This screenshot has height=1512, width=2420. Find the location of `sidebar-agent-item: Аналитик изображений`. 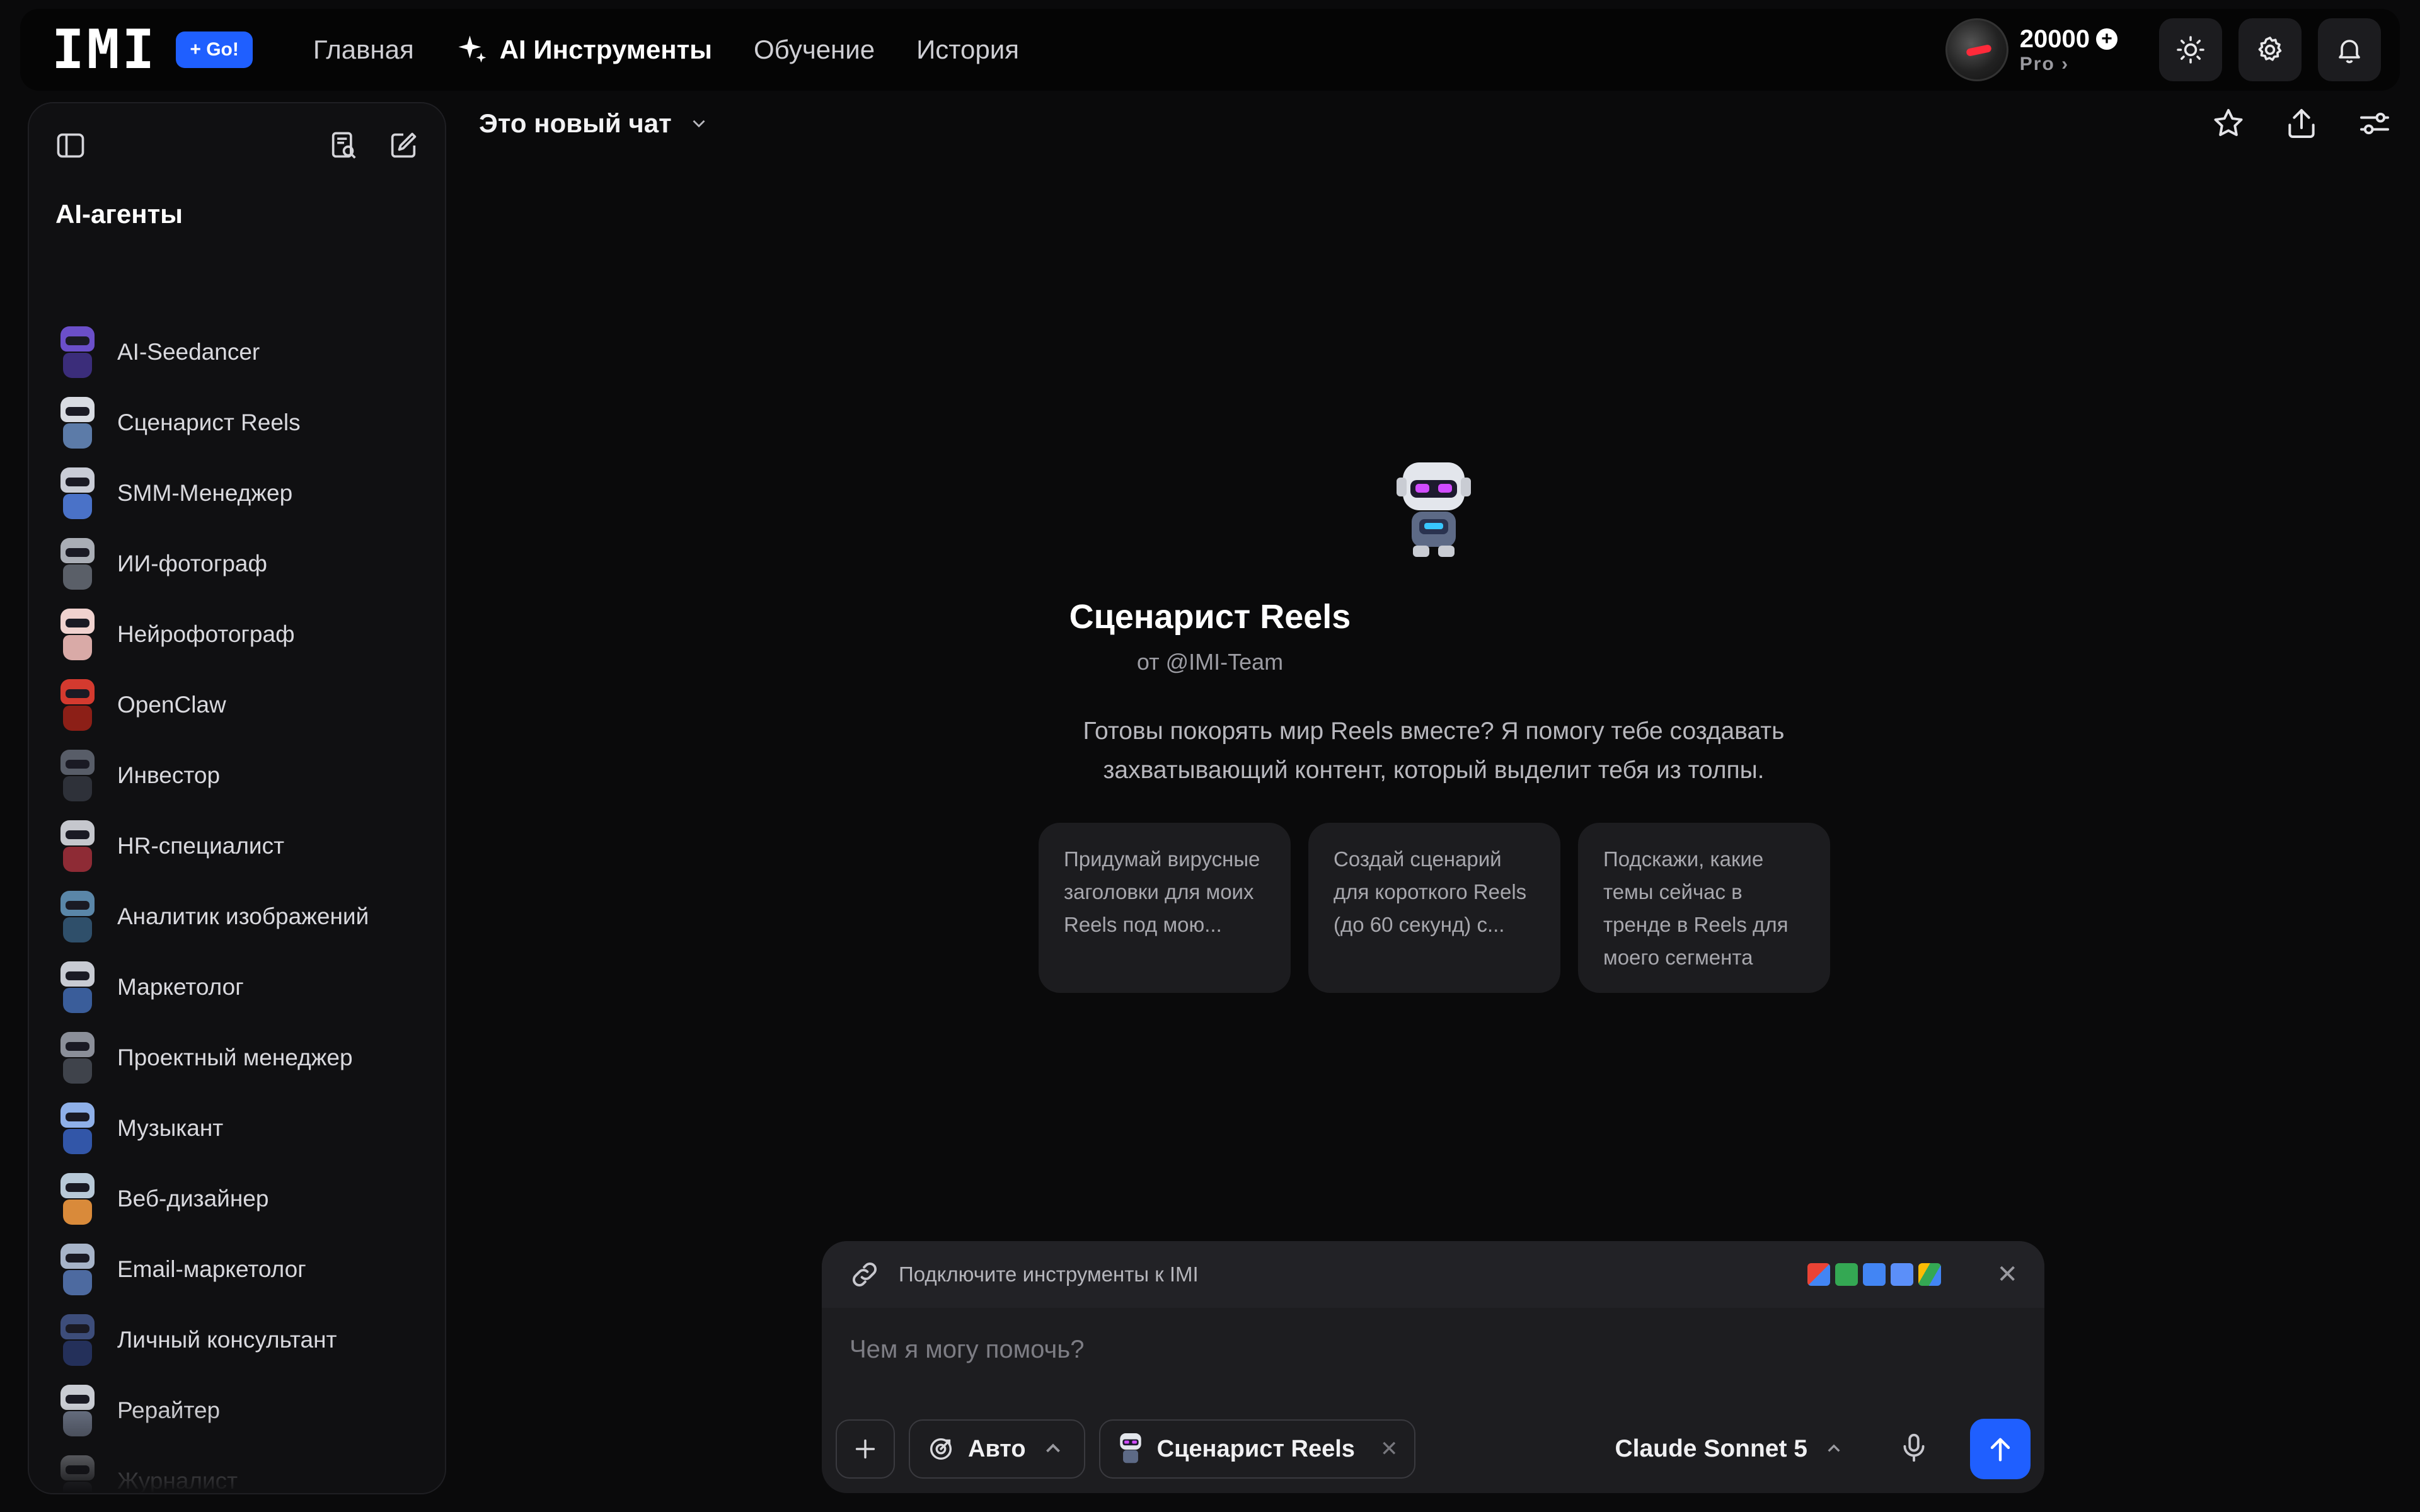

sidebar-agent-item: Аналитик изображений is located at coordinates (246, 916).